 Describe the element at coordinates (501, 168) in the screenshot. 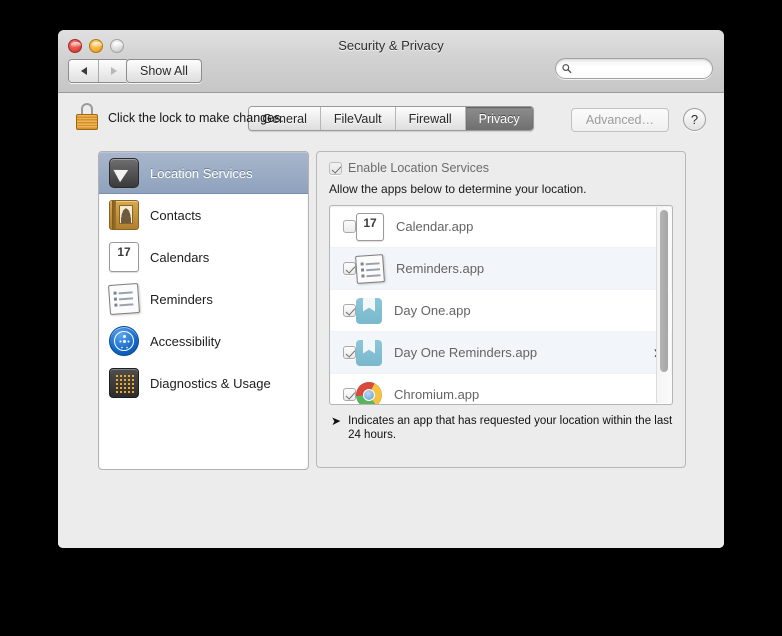

I see `enable-location-services-row: Enable Location Services` at that location.